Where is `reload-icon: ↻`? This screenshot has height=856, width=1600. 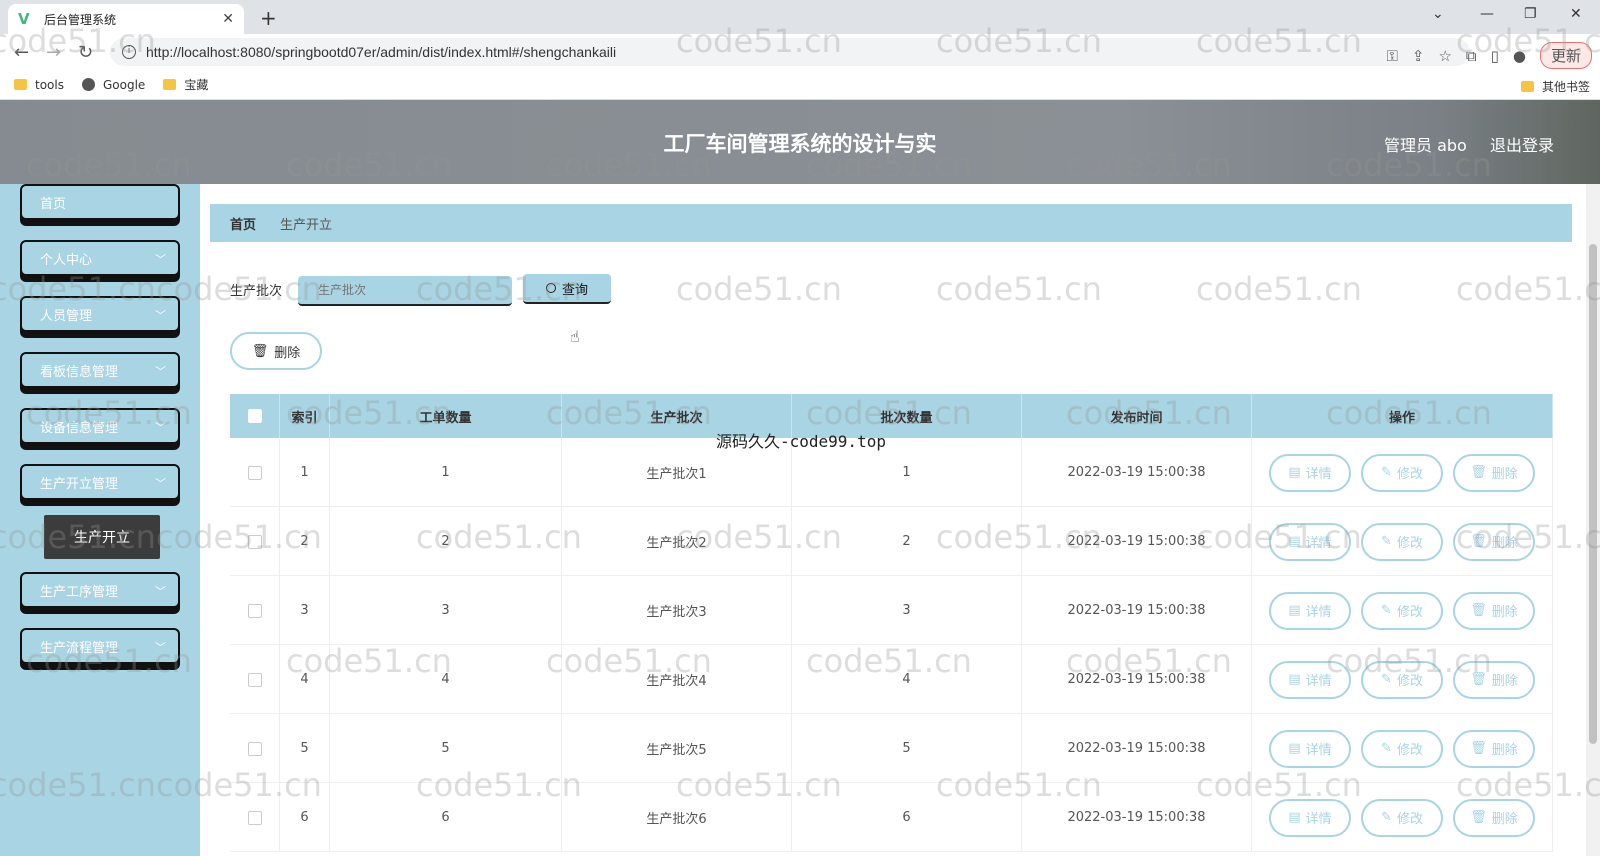 reload-icon: ↻ is located at coordinates (85, 52).